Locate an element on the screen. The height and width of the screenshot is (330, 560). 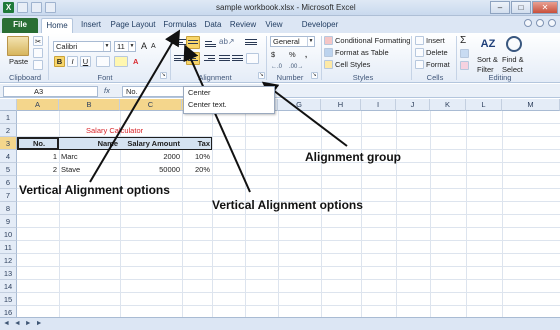
grow-font-button: A is located at coordinates (144, 46).